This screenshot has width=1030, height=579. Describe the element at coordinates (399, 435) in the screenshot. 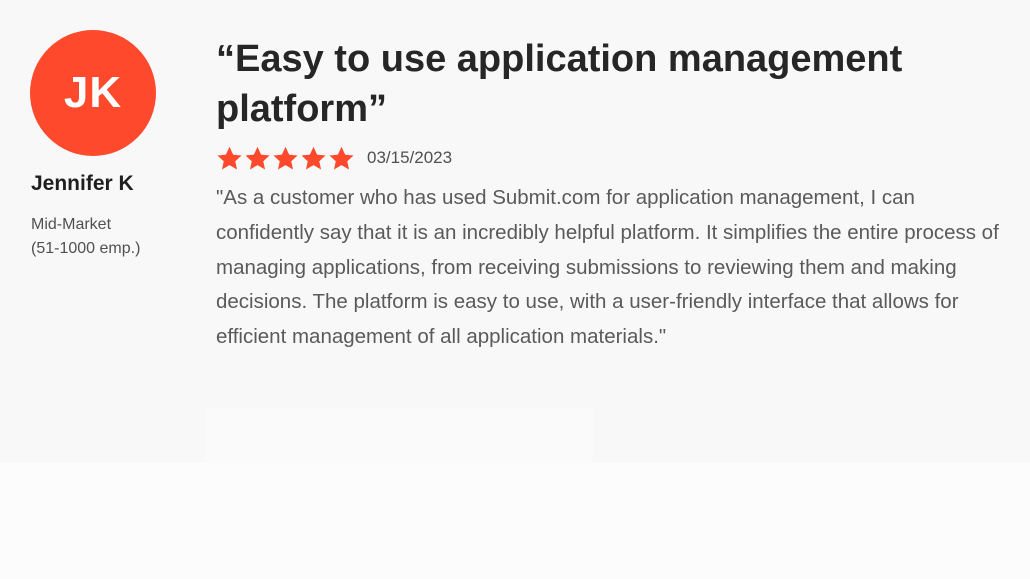

I see `card-divider-area` at that location.